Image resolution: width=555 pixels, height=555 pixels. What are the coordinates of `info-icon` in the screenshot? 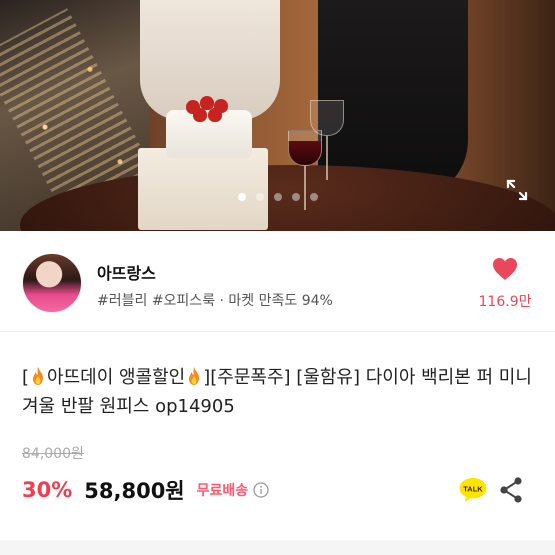 It's located at (261, 490).